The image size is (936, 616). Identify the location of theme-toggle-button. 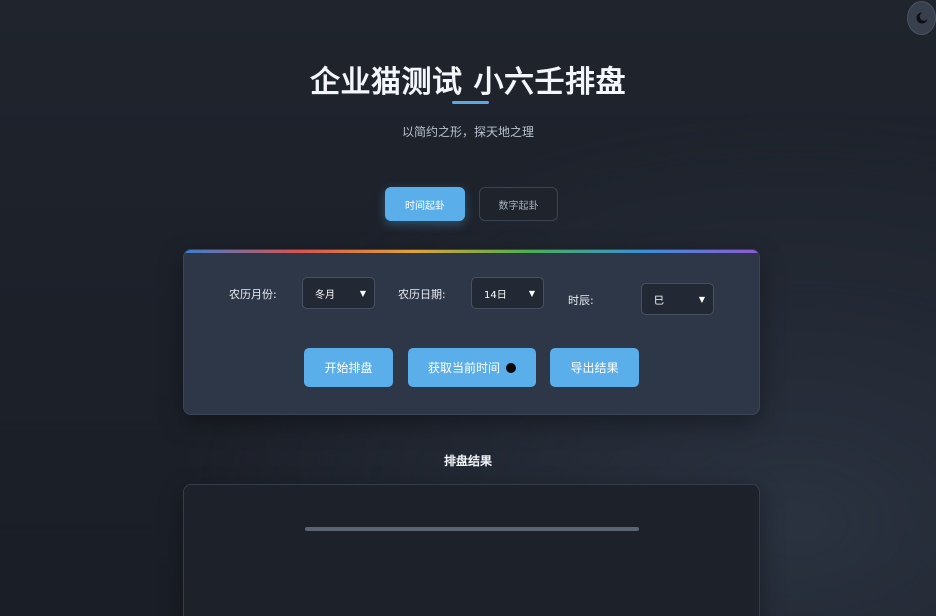
(921, 18).